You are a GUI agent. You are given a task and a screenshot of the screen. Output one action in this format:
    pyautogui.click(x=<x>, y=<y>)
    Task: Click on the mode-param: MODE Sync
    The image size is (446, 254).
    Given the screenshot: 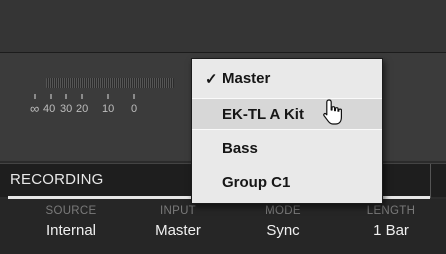 What is the action you would take?
    pyautogui.click(x=283, y=219)
    